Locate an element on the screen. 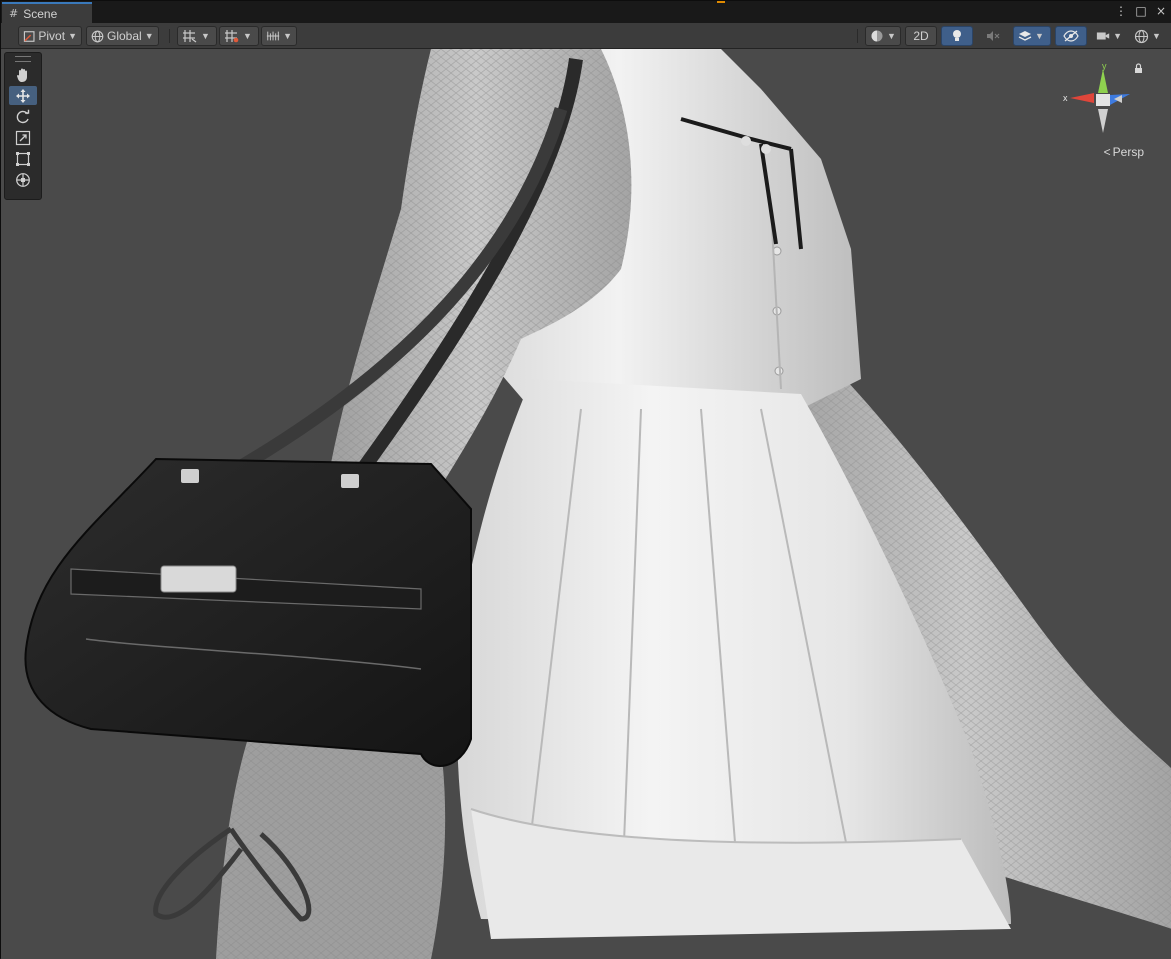 This screenshot has height=959, width=1171. move-icon is located at coordinates (23, 95).